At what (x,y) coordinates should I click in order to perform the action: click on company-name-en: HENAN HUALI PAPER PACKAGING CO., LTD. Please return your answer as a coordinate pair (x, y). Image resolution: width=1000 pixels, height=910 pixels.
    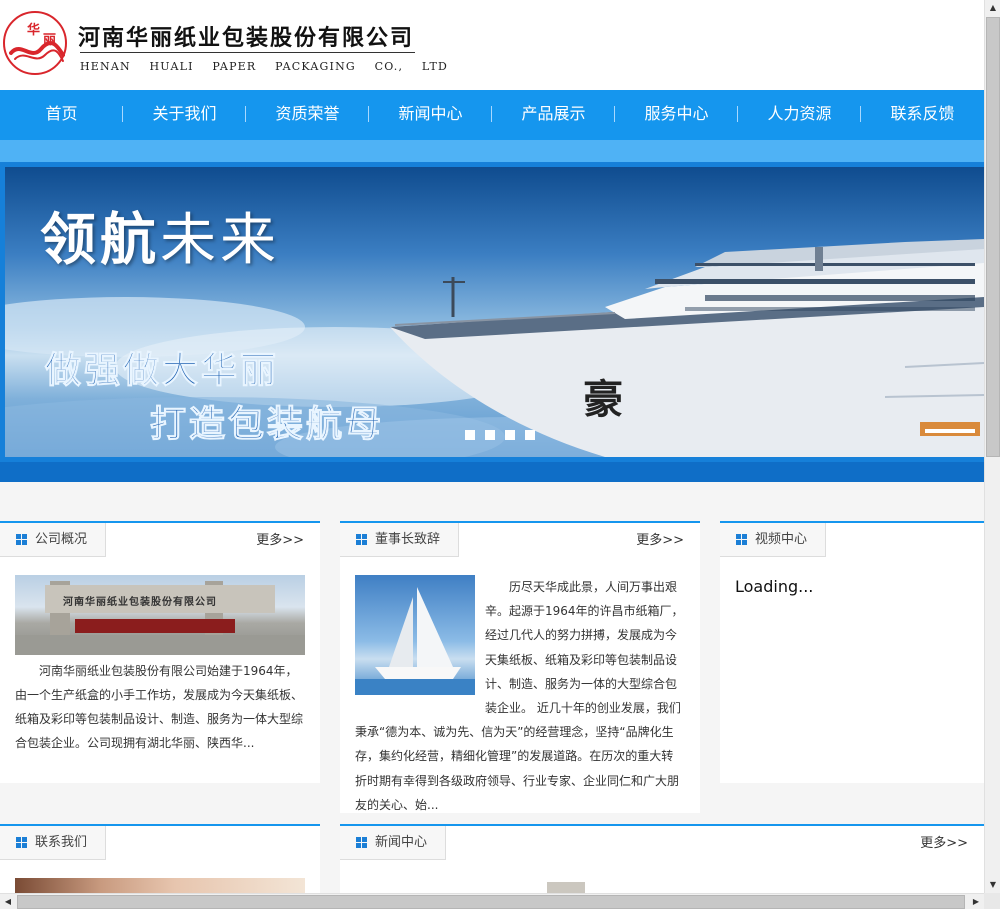
    Looking at the image, I should click on (264, 66).